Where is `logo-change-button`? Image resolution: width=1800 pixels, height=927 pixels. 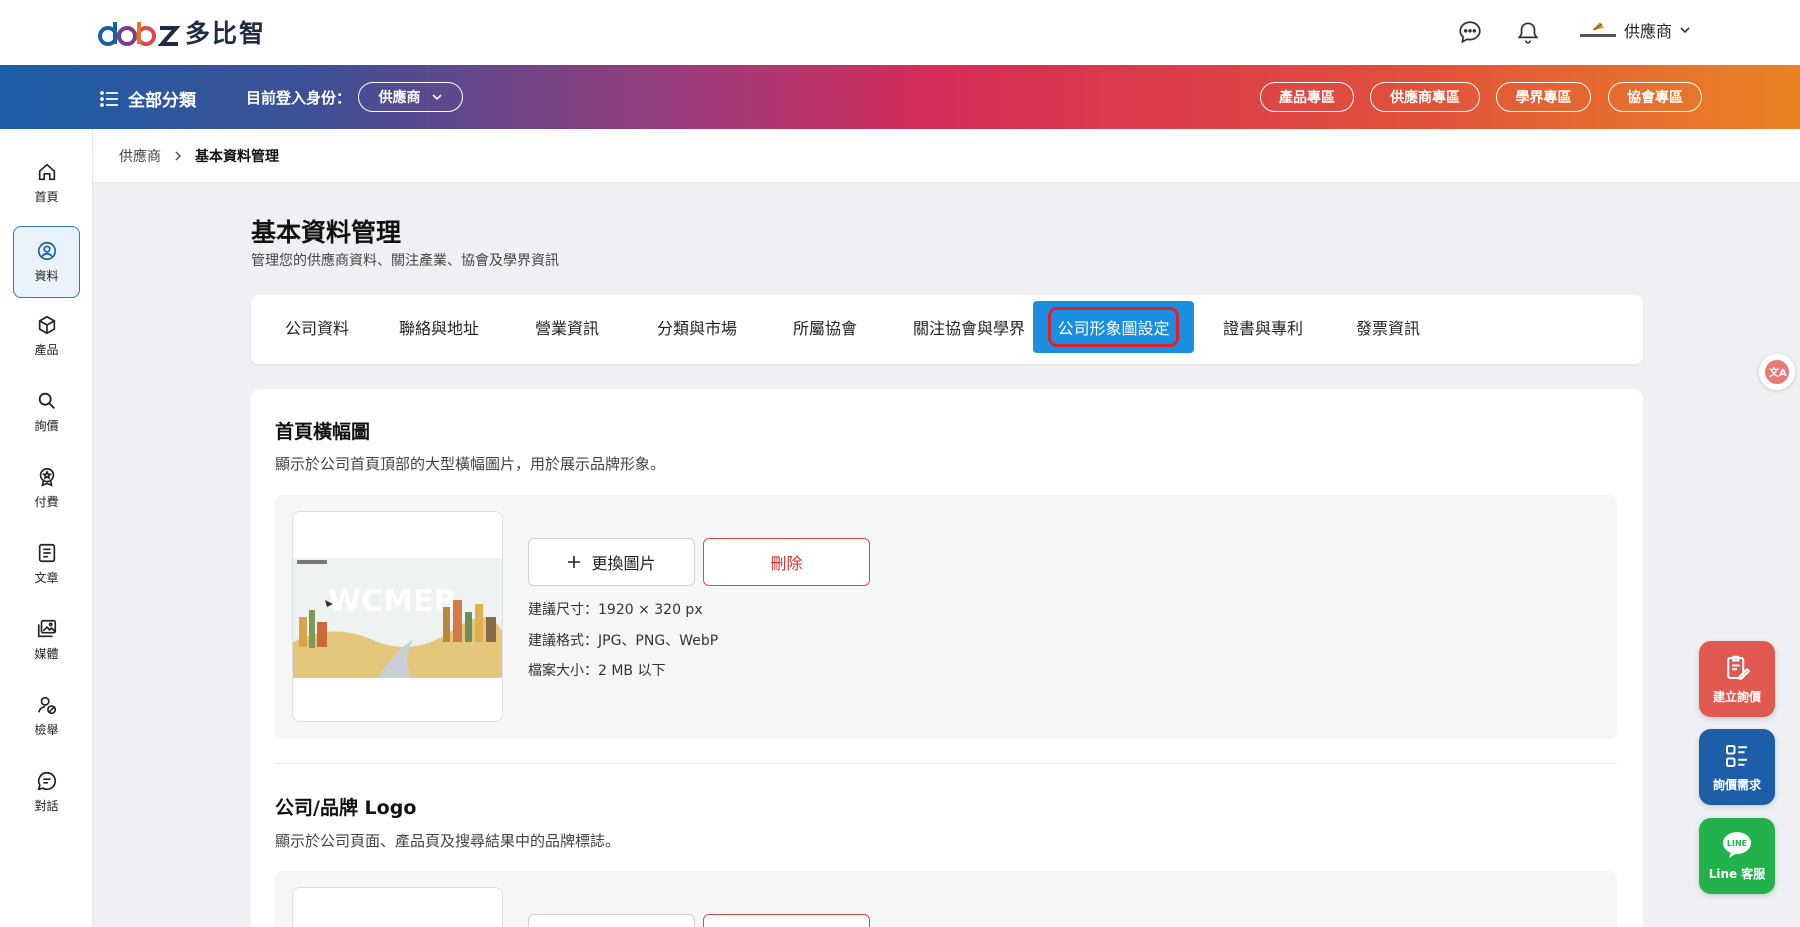 logo-change-button is located at coordinates (611, 920).